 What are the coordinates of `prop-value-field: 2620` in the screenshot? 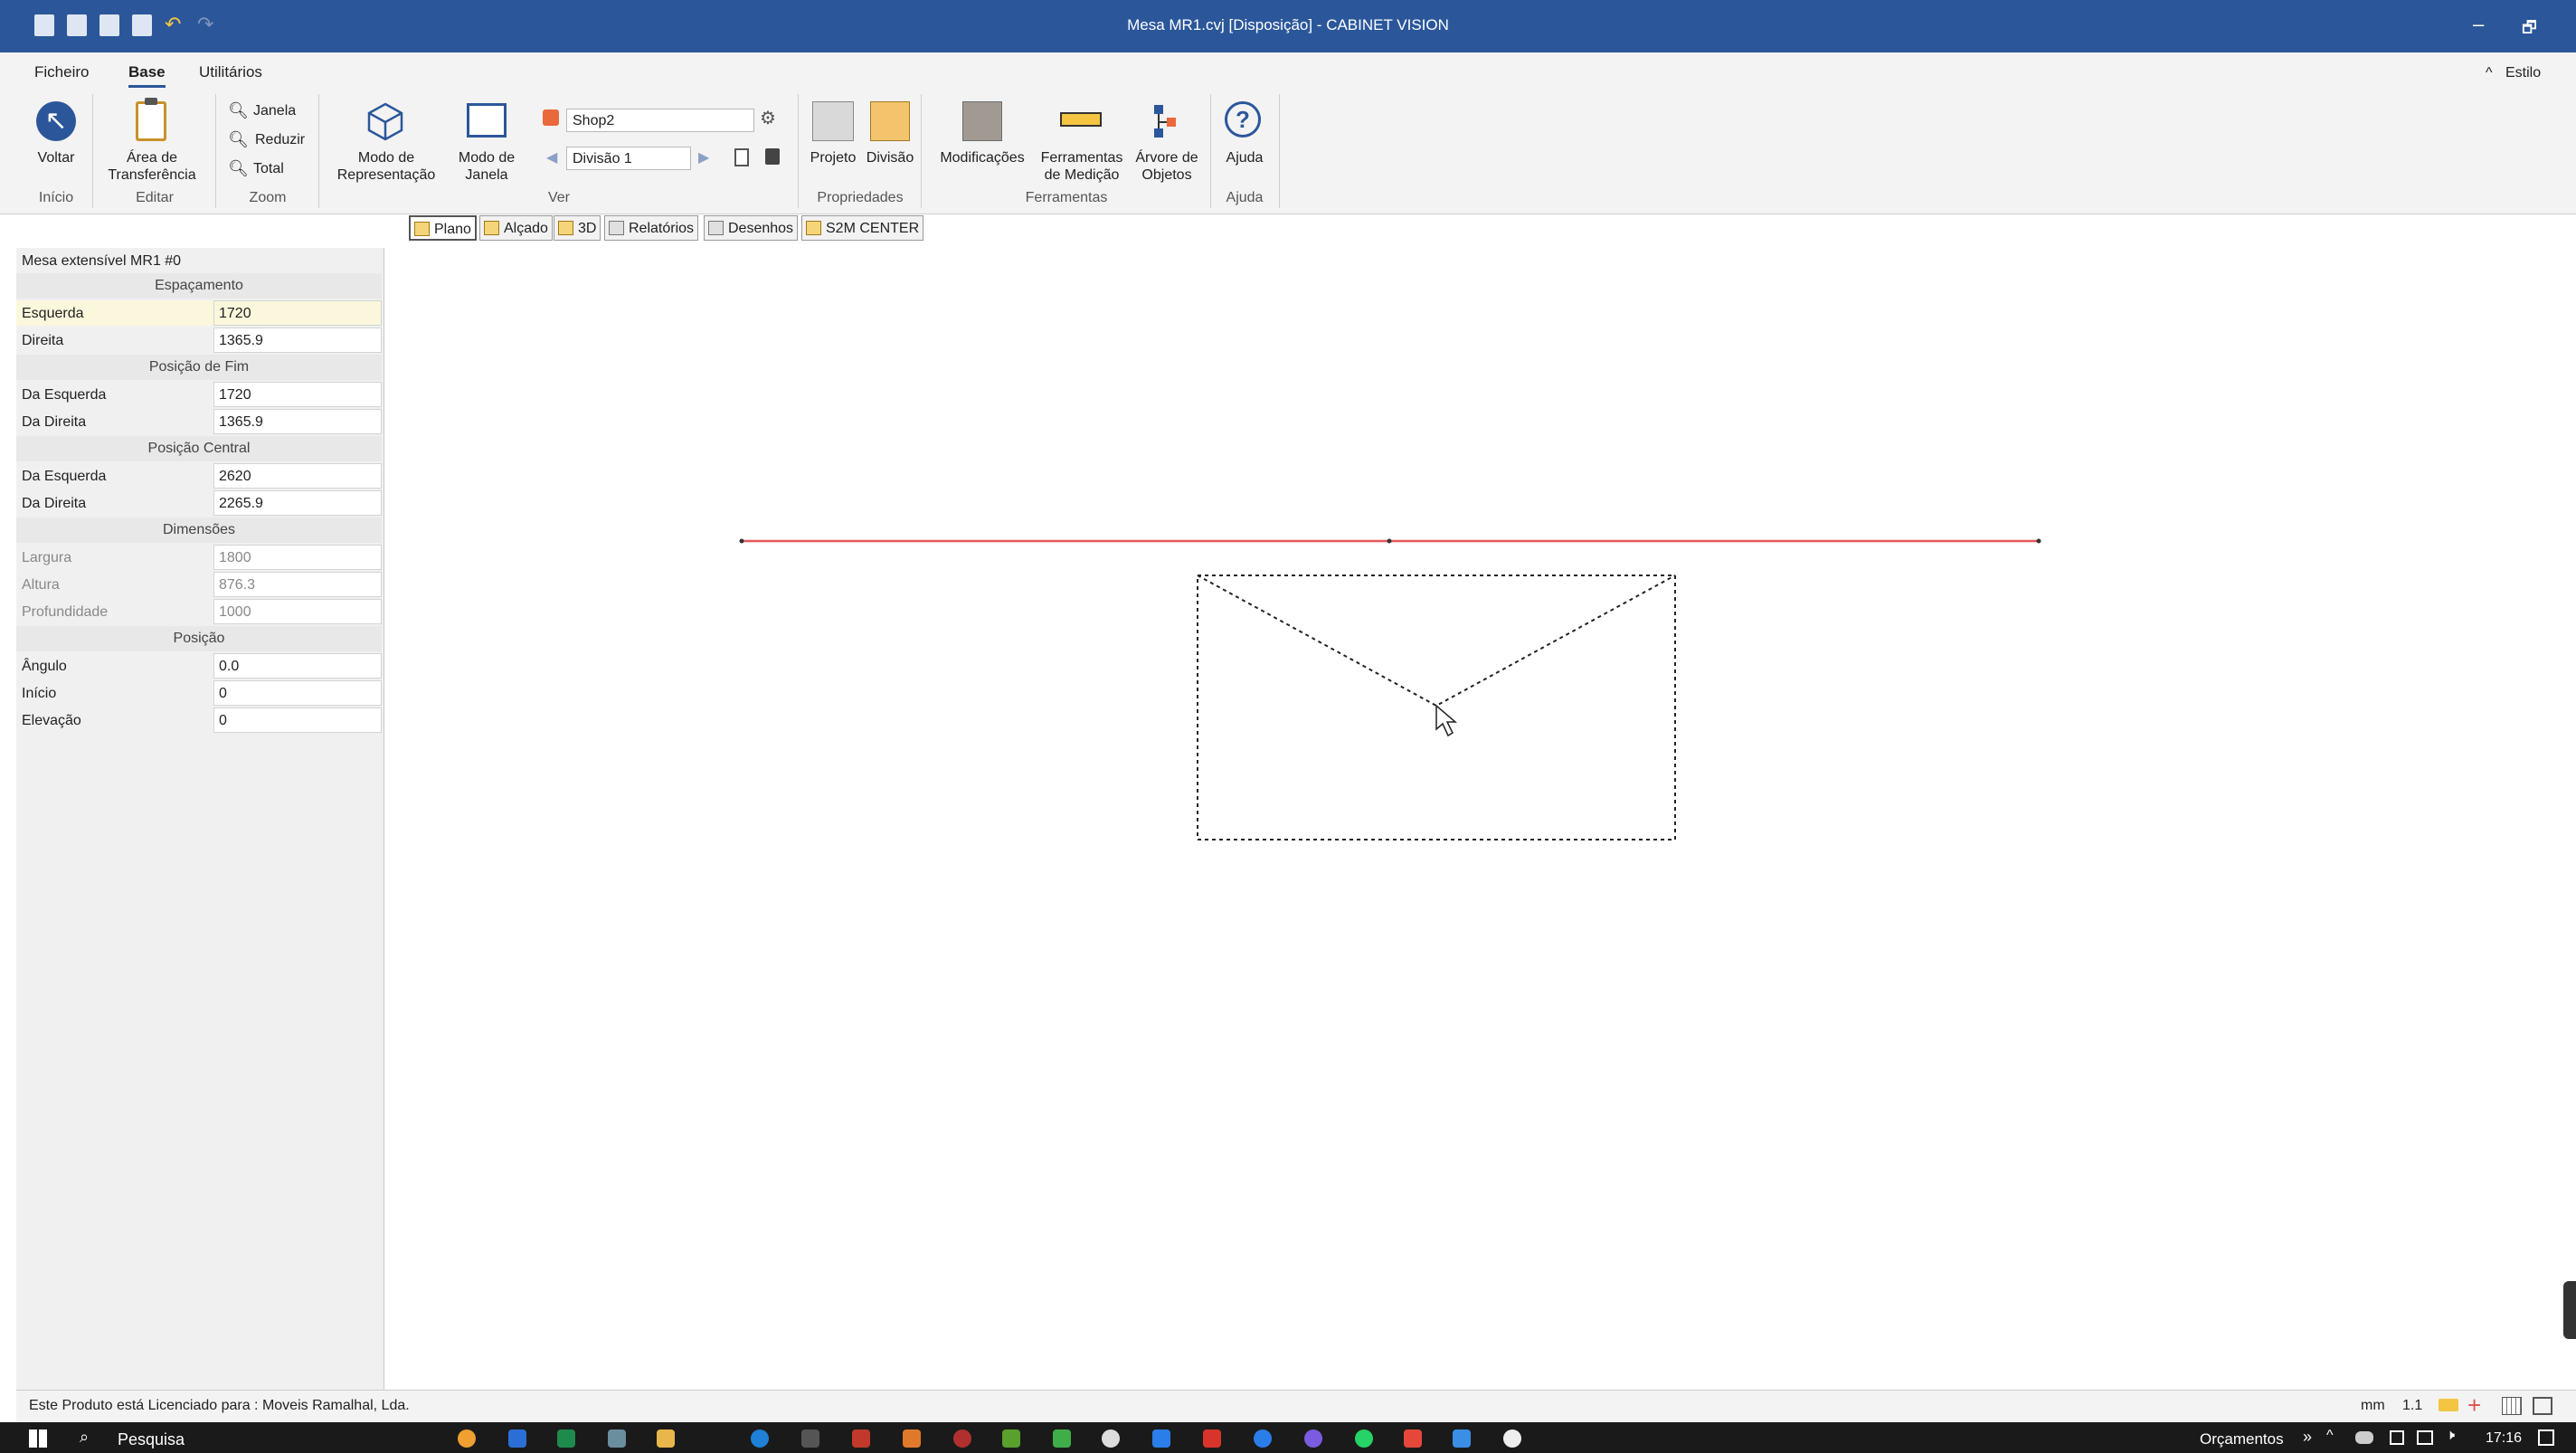 It's located at (297, 476).